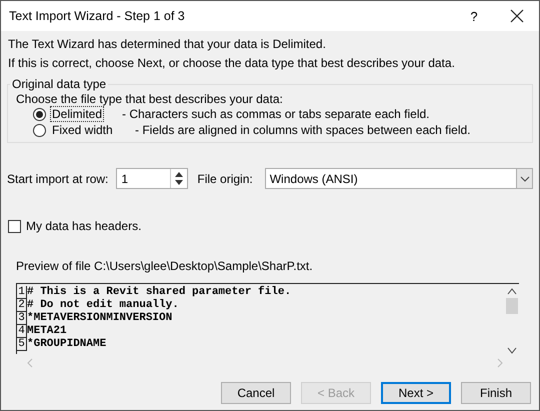 The height and width of the screenshot is (411, 540). Describe the element at coordinates (84, 226) in the screenshot. I see `checkbox-label: My data has headers.` at that location.